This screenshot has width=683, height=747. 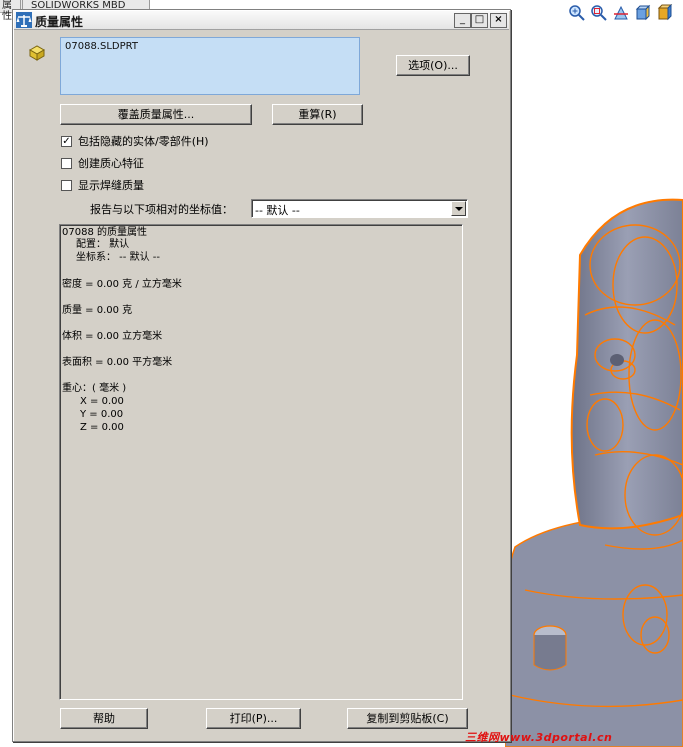 What do you see at coordinates (665, 13) in the screenshot?
I see `display-style-icon` at bounding box center [665, 13].